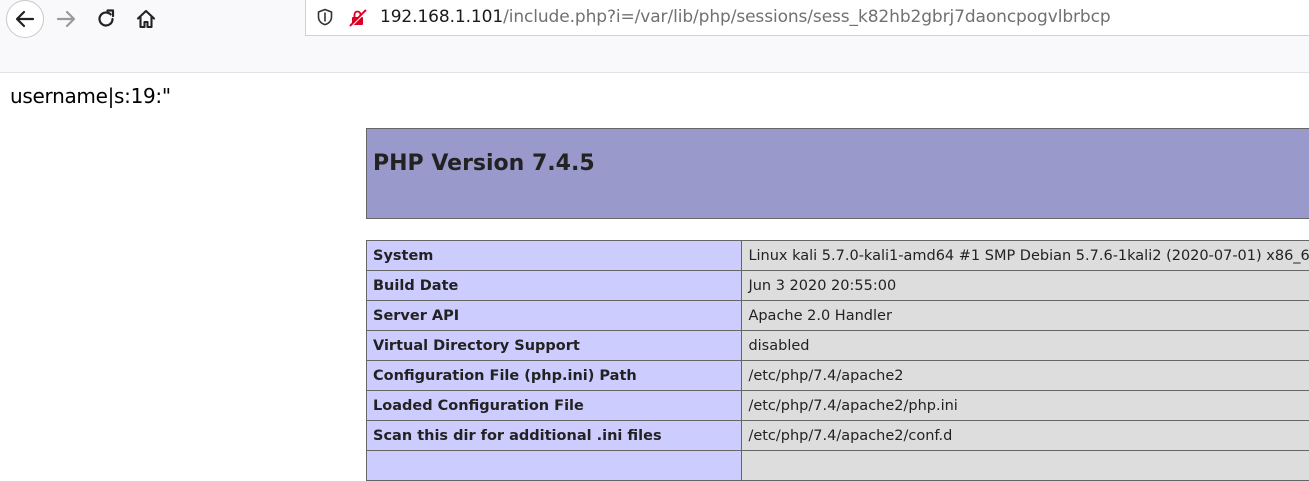 This screenshot has height=481, width=1309. Describe the element at coordinates (1025, 436) in the screenshot. I see `row-value: /etc/php/7.4/apache2/conf.d` at that location.